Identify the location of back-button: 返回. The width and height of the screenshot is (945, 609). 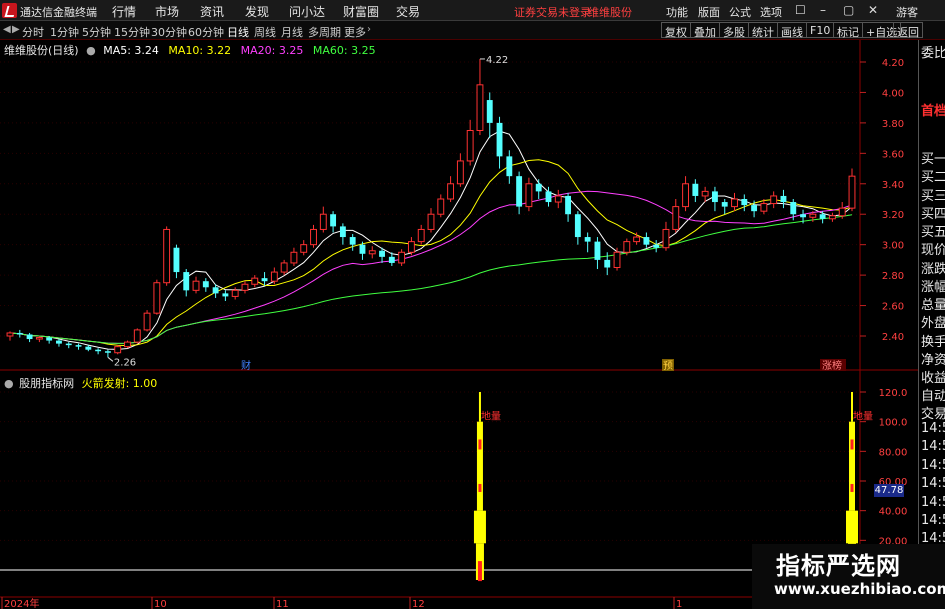
(908, 30).